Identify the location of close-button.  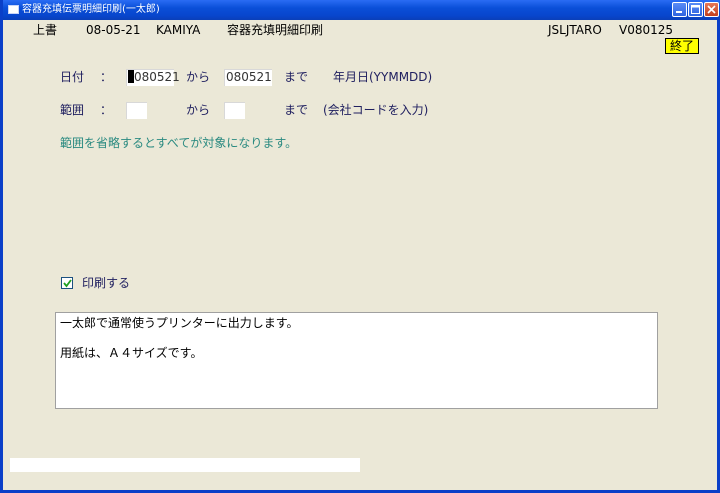
(711, 9).